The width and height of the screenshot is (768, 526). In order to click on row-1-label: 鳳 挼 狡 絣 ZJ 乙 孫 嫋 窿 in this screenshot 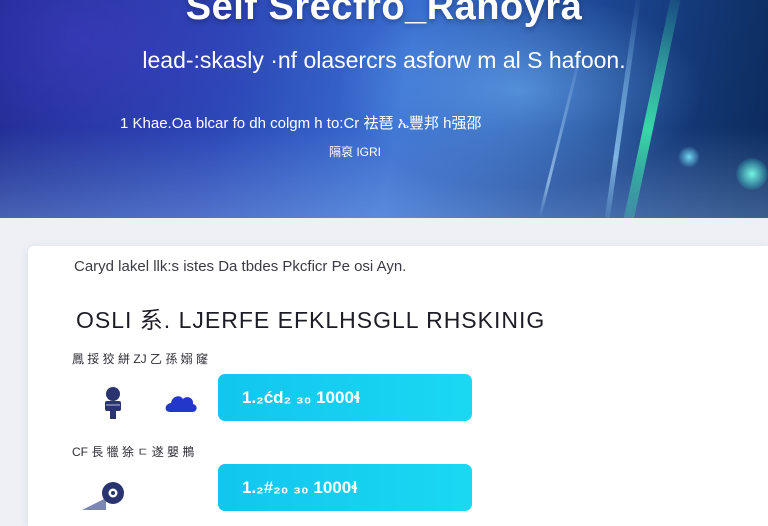, I will do `click(140, 359)`.